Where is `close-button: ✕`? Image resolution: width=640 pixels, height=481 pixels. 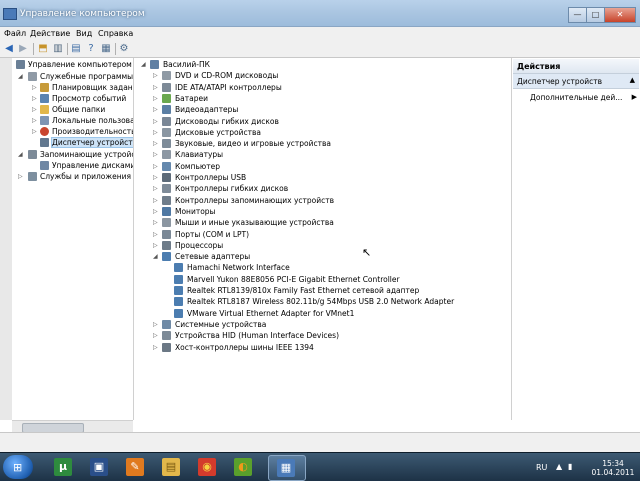
close-button: ✕ is located at coordinates (620, 15).